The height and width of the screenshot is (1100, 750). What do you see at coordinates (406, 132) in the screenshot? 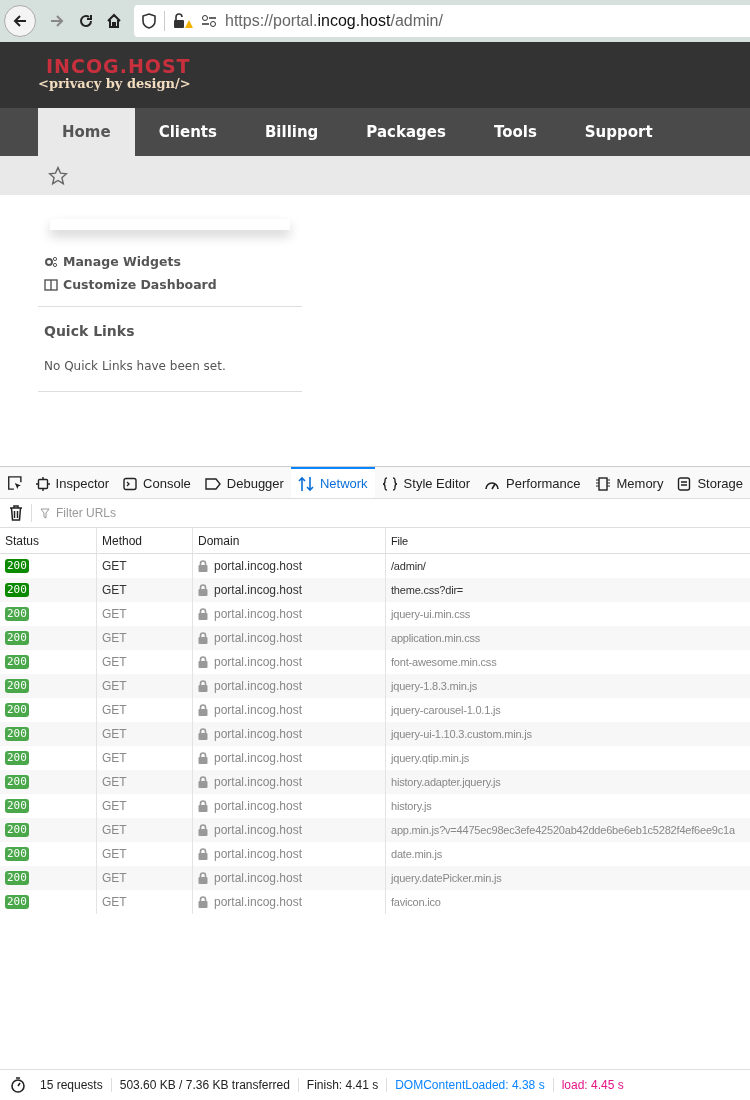
I see `nav-tab: Packages` at bounding box center [406, 132].